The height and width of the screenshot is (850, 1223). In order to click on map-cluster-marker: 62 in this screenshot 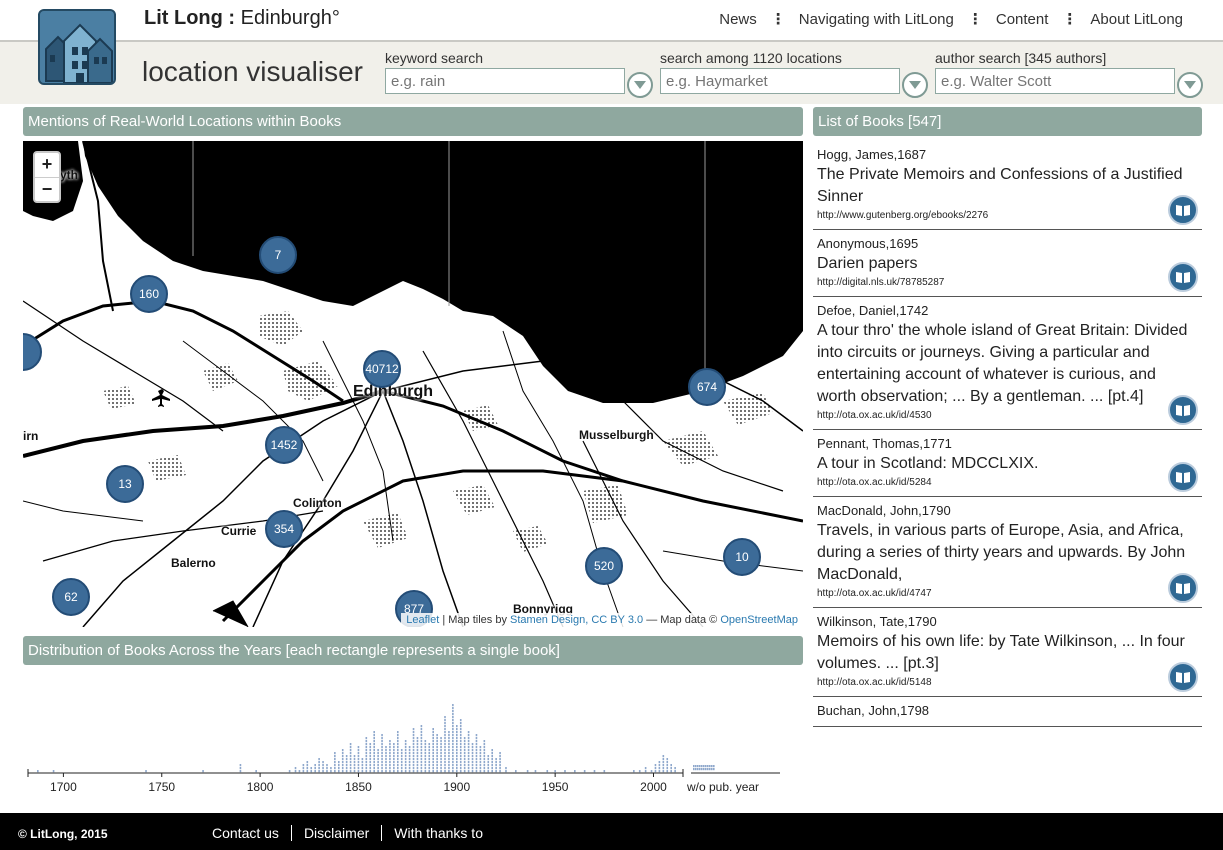, I will do `click(71, 597)`.